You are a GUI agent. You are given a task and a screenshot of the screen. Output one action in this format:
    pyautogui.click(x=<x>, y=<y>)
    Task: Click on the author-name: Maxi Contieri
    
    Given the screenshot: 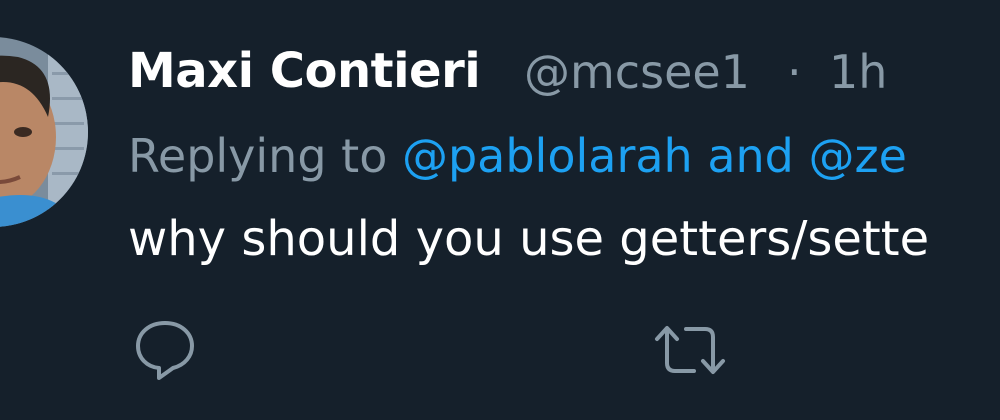 What is the action you would take?
    pyautogui.click(x=304, y=71)
    